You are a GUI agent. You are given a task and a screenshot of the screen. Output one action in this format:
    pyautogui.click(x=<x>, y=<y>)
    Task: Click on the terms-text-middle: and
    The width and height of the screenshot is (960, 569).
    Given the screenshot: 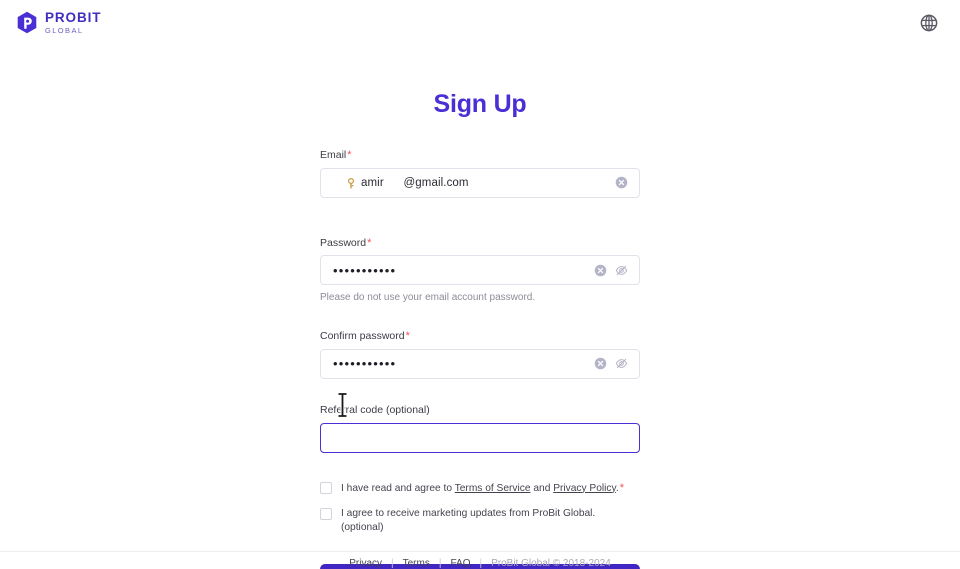 What is the action you would take?
    pyautogui.click(x=542, y=488)
    